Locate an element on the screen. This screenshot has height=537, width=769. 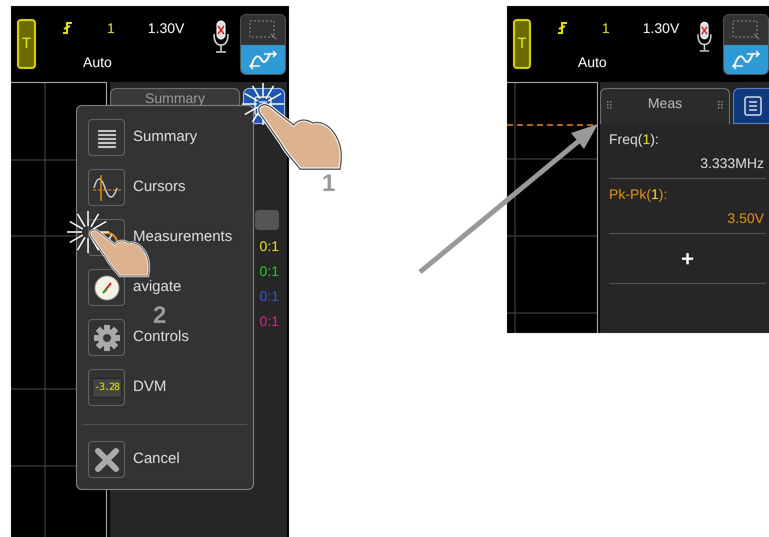
measurement-value: 3.50V is located at coordinates (745, 218).